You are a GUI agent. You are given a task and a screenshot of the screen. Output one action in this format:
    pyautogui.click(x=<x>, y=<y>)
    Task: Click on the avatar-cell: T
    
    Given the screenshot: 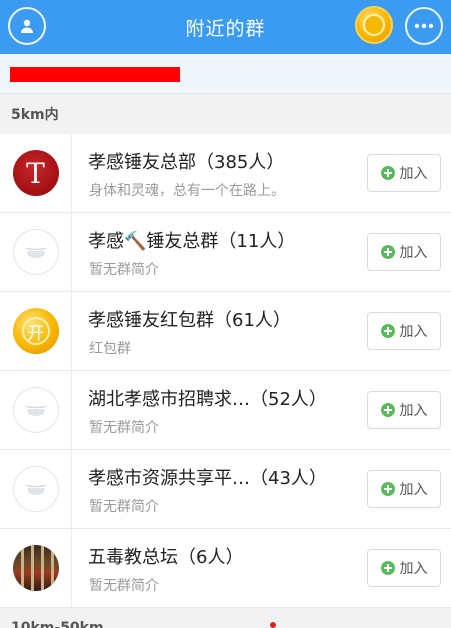 What is the action you would take?
    pyautogui.click(x=36, y=173)
    